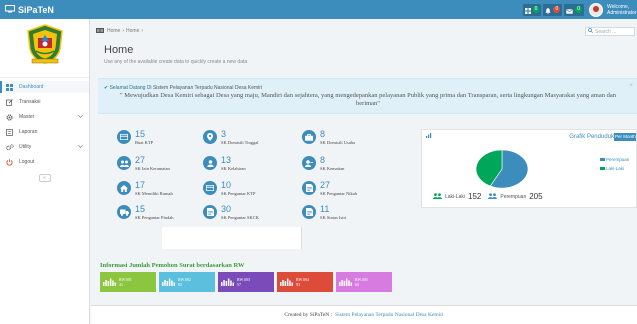  What do you see at coordinates (152, 168) in the screenshot?
I see `stat-label: SK Izin Keramaian` at bounding box center [152, 168].